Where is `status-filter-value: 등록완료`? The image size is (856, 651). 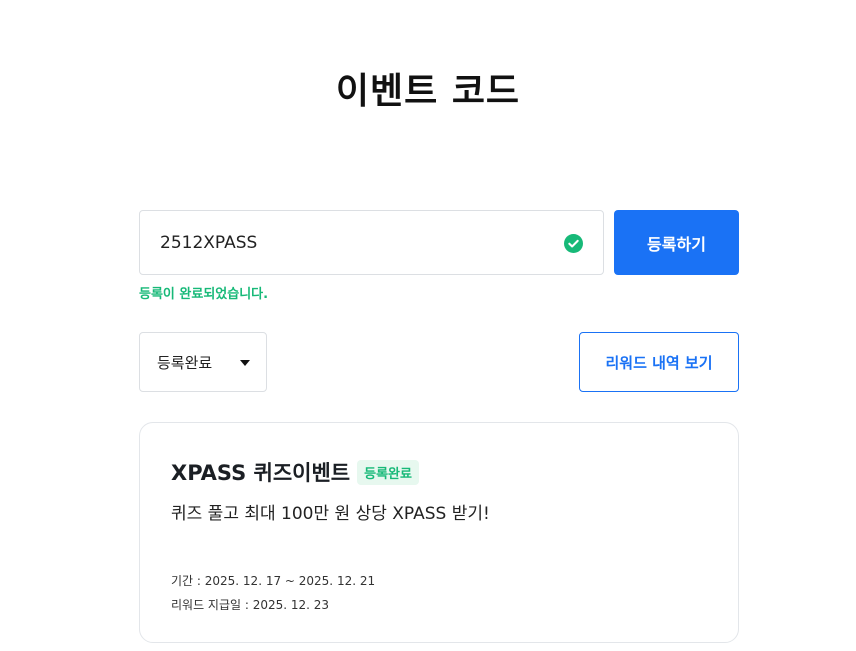 status-filter-value: 등록완료 is located at coordinates (185, 363).